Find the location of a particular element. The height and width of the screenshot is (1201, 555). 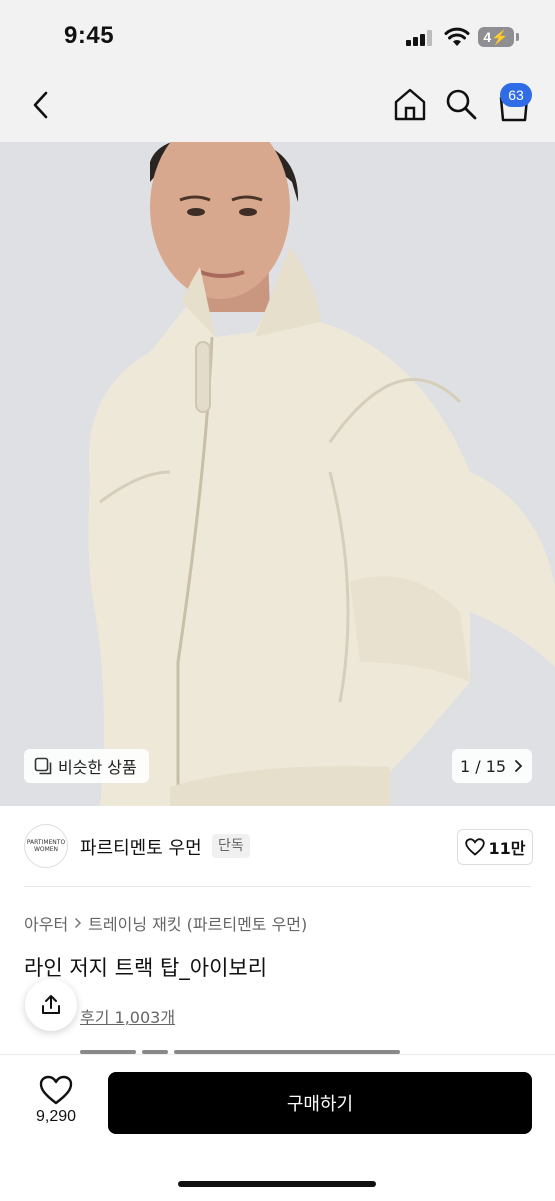

image-page-indicator: 1 / 15 is located at coordinates (492, 766).